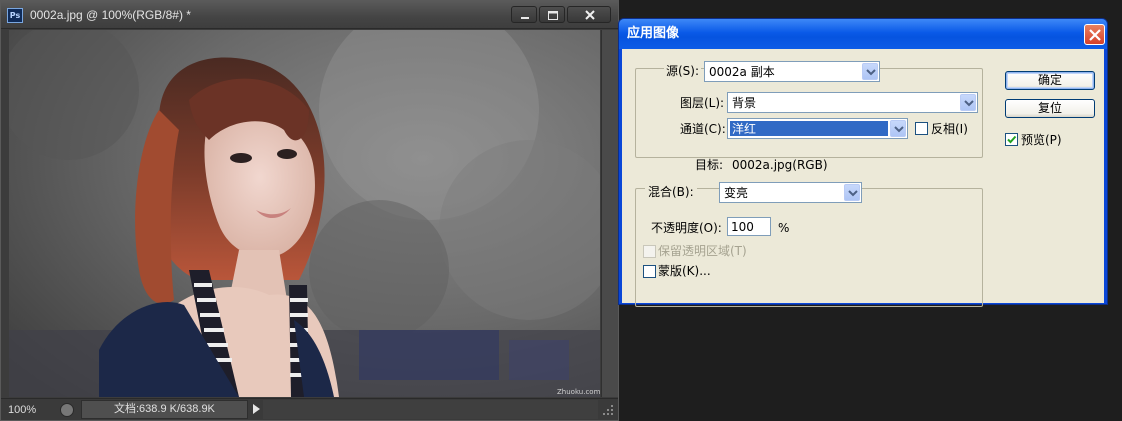 The image size is (1122, 421). Describe the element at coordinates (649, 271) in the screenshot. I see `mask-checkbox` at that location.